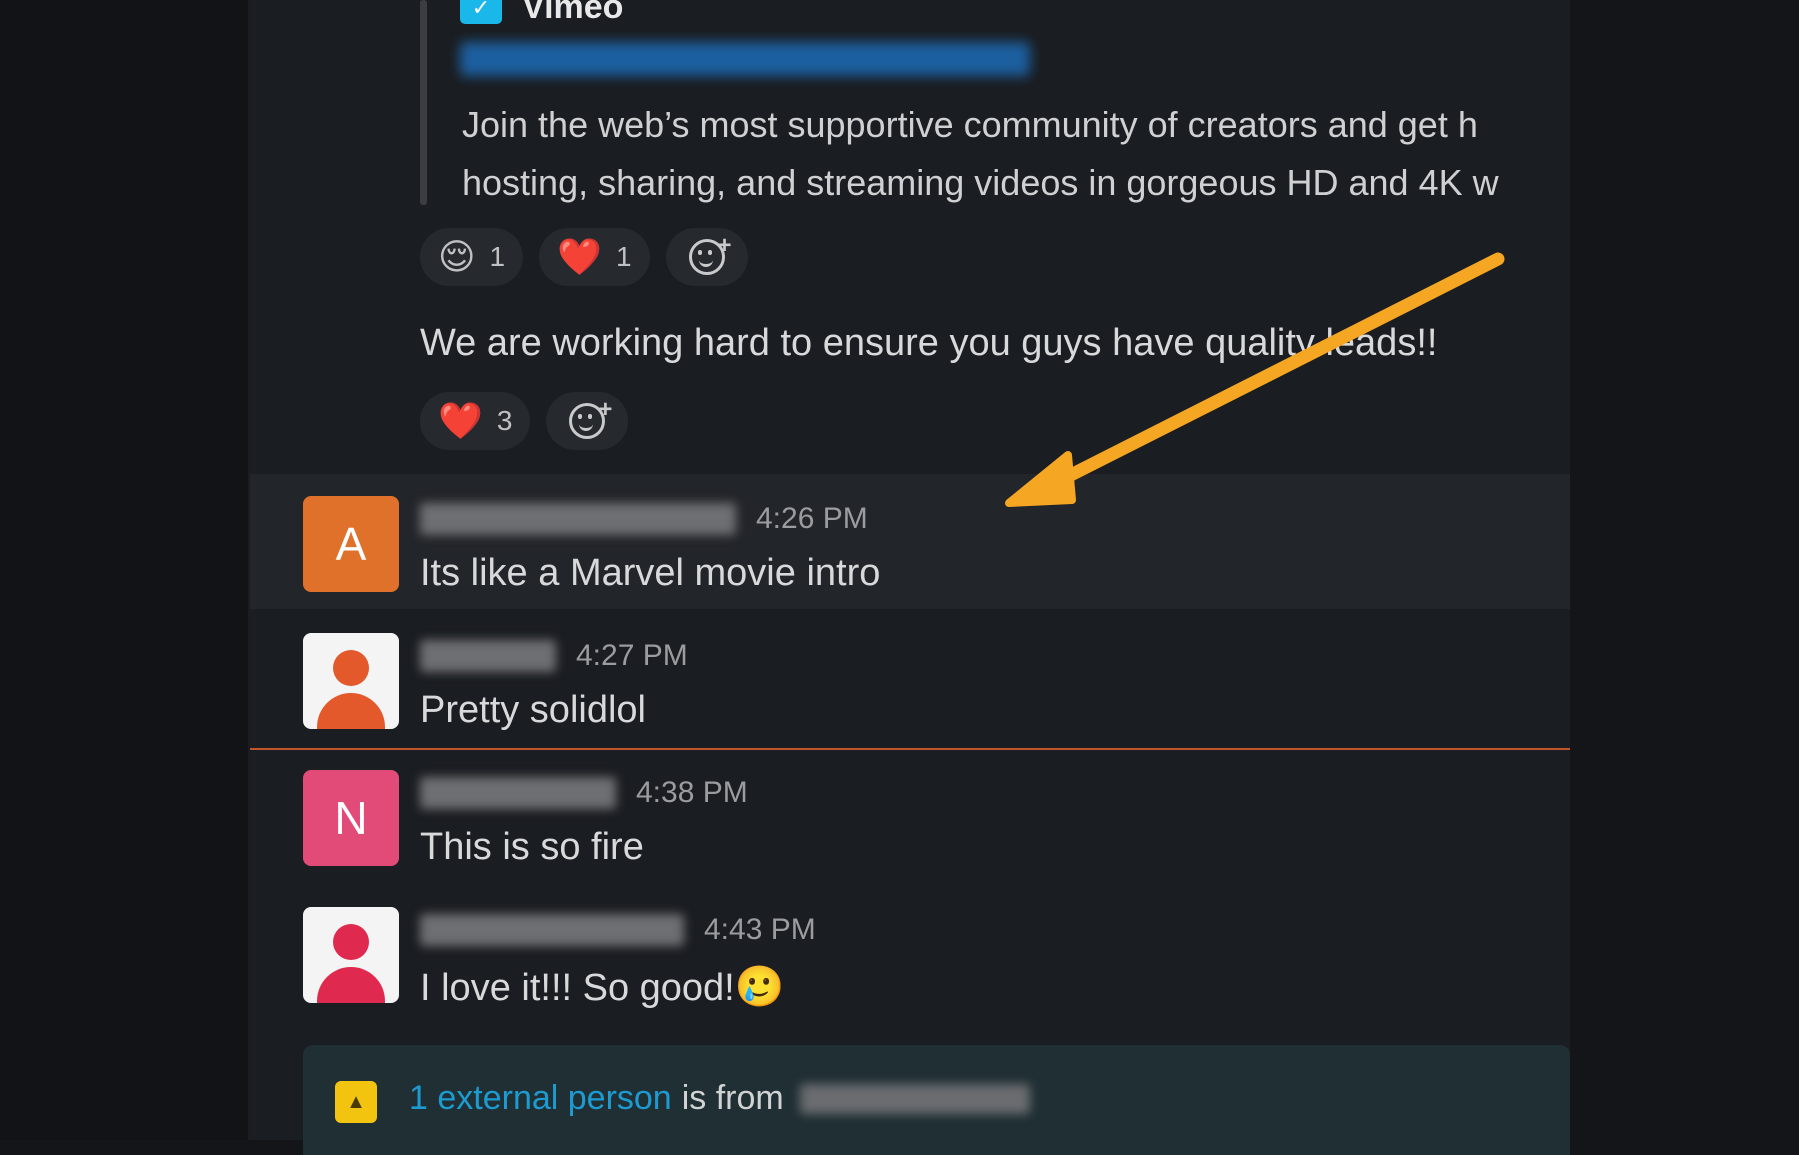 This screenshot has height=1155, width=1799. I want to click on arrow-shaft, so click(1276, 371).